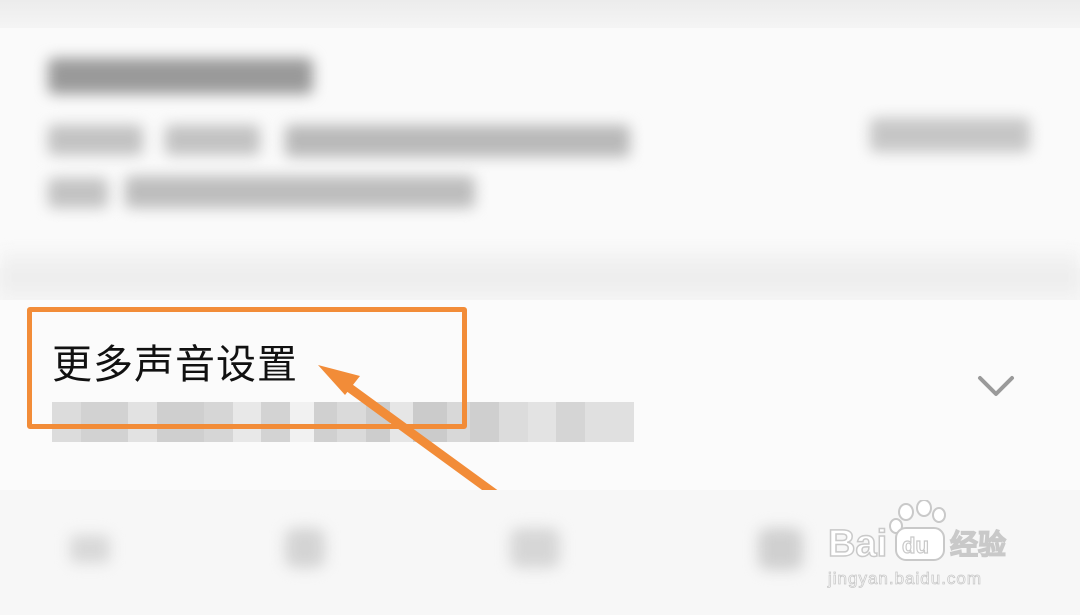 This screenshot has width=1080, height=615. What do you see at coordinates (857, 544) in the screenshot?
I see `svg-text: Bai` at bounding box center [857, 544].